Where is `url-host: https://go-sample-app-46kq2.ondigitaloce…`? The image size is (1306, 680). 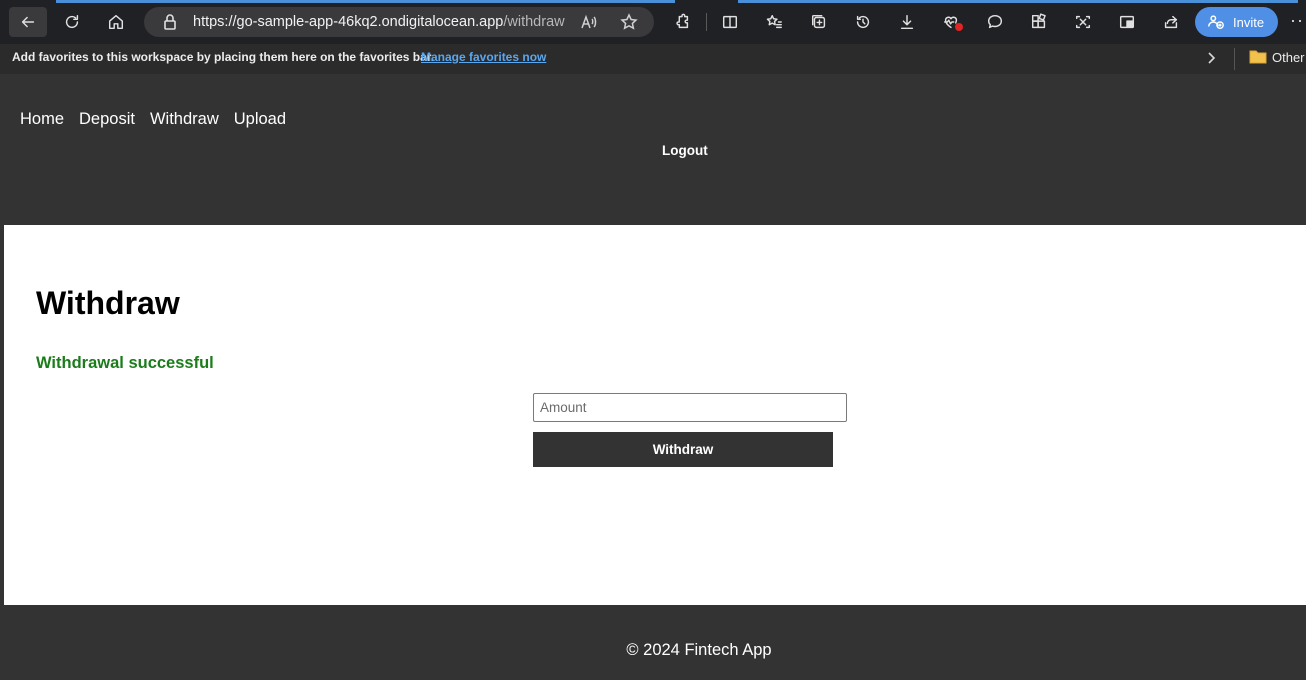 url-host: https://go-sample-app-46kq2.ondigitaloce… is located at coordinates (348, 22).